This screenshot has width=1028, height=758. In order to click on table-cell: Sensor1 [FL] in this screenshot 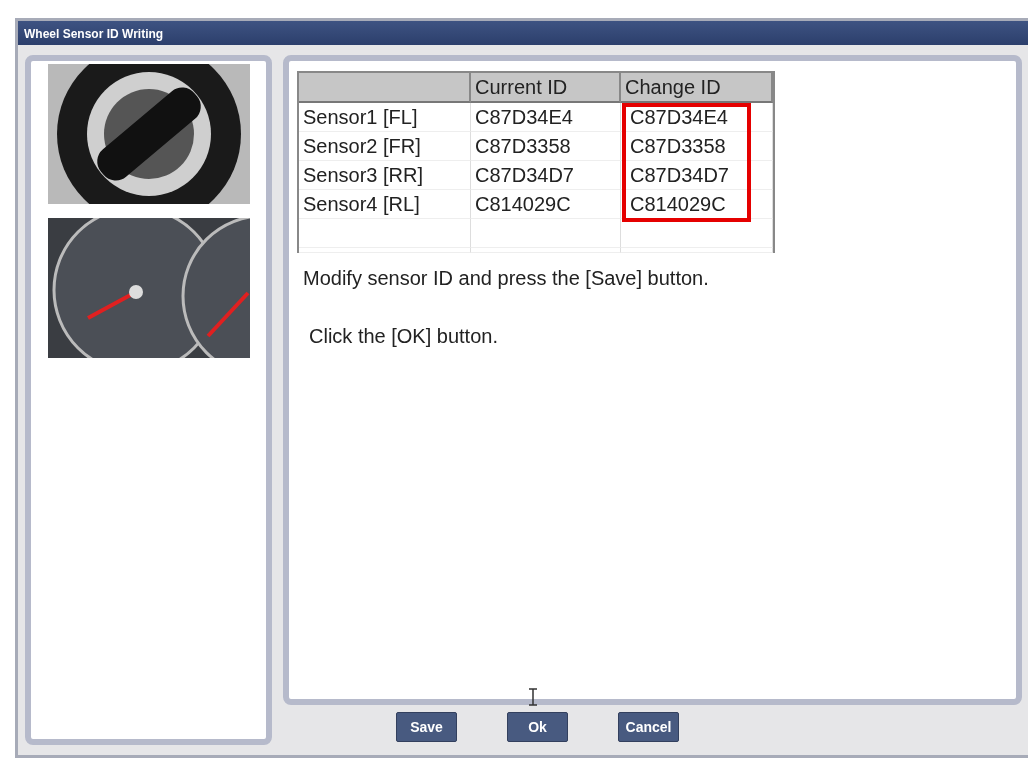, I will do `click(385, 117)`.